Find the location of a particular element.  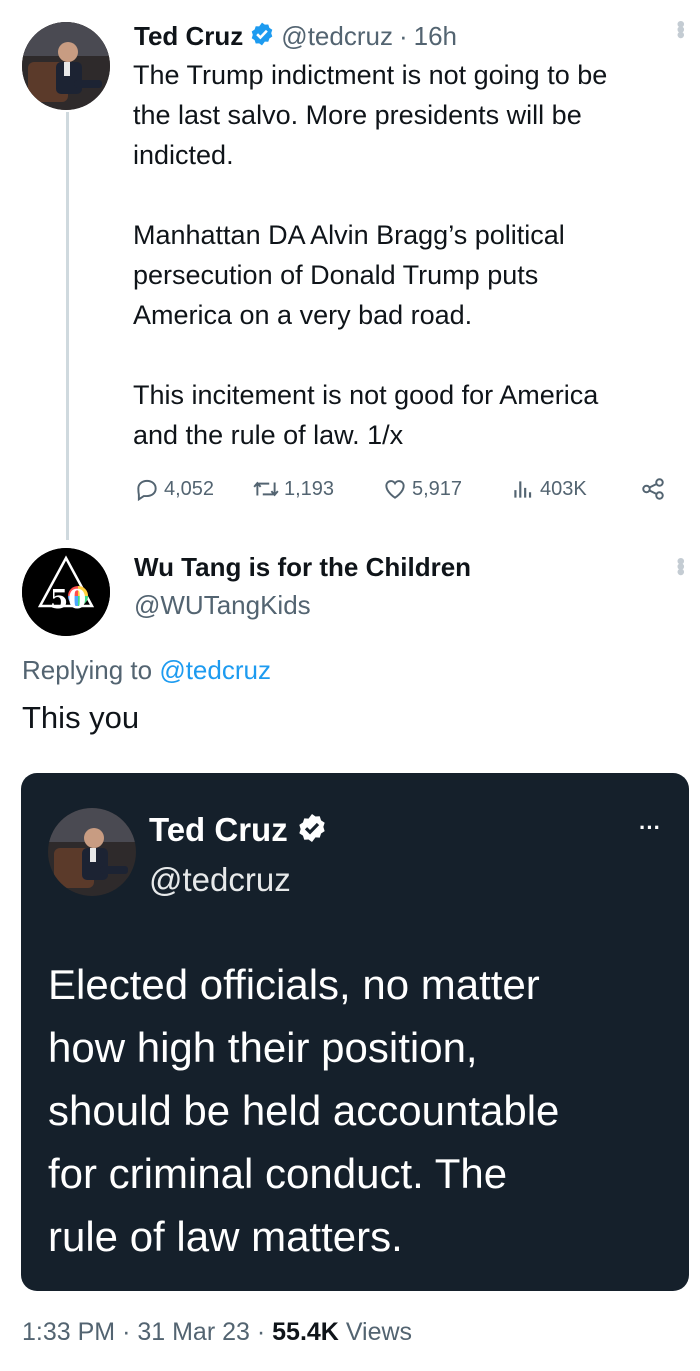

views-button: 403K is located at coordinates (575, 489).